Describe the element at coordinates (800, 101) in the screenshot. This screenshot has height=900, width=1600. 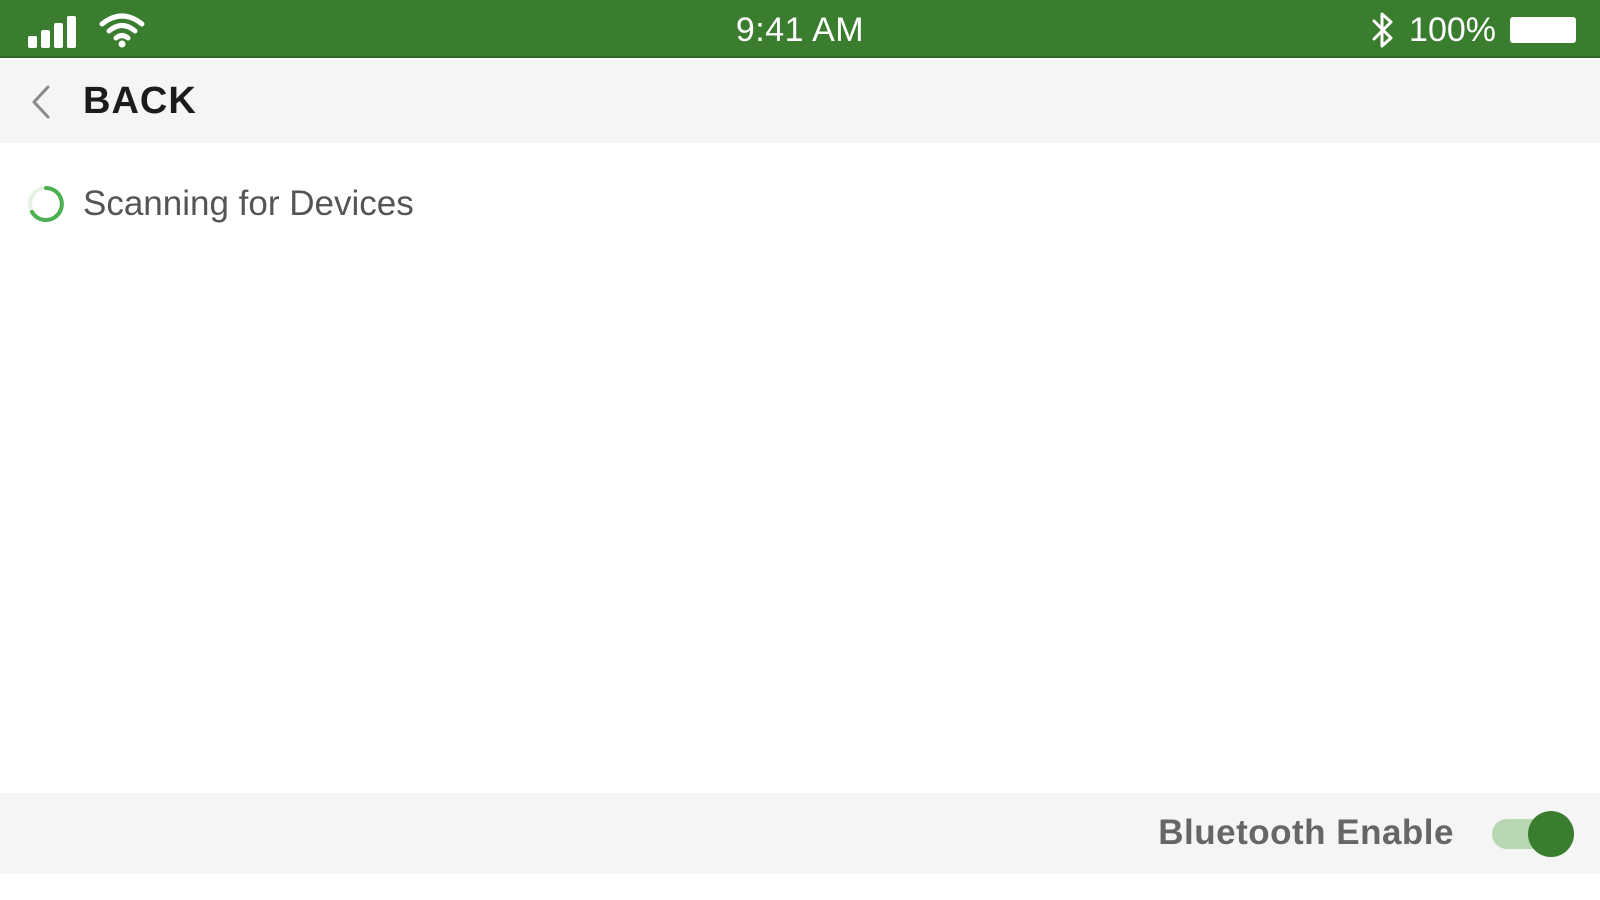
I see `navigation-bar: BACK` at that location.